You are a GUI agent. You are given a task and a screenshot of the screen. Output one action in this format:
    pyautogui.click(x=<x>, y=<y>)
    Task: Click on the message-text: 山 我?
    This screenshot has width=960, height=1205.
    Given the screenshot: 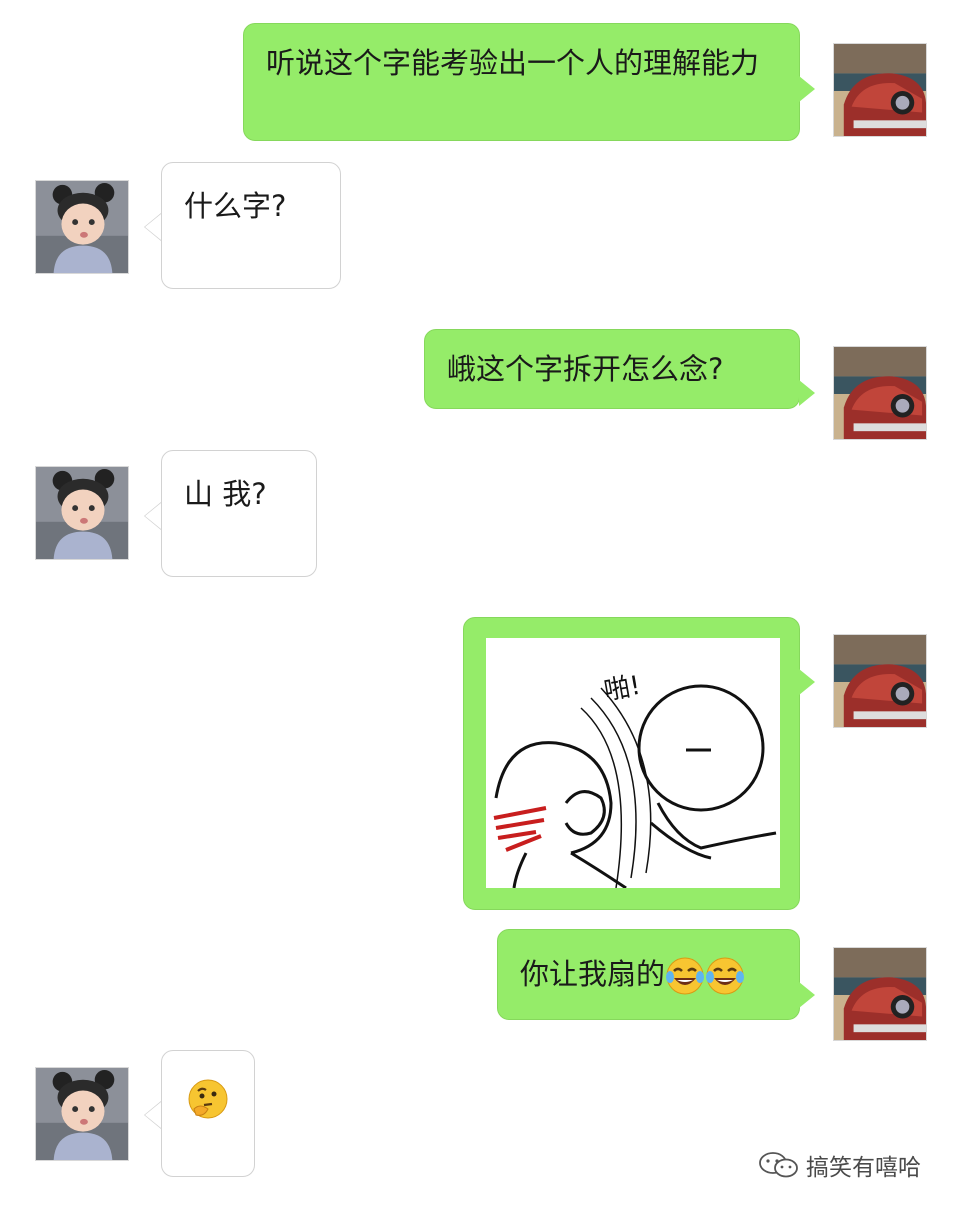 What is the action you would take?
    pyautogui.click(x=225, y=494)
    